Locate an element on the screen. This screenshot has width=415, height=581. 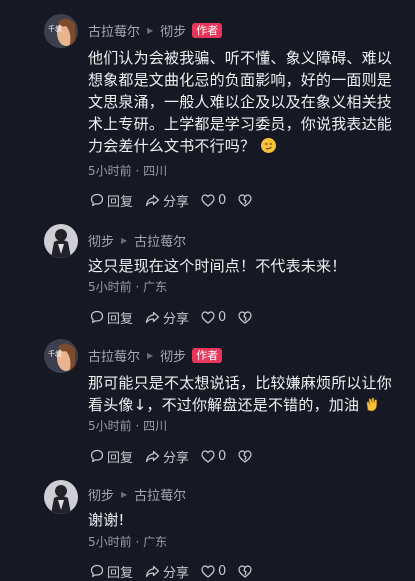
clap-emoji is located at coordinates (372, 404).